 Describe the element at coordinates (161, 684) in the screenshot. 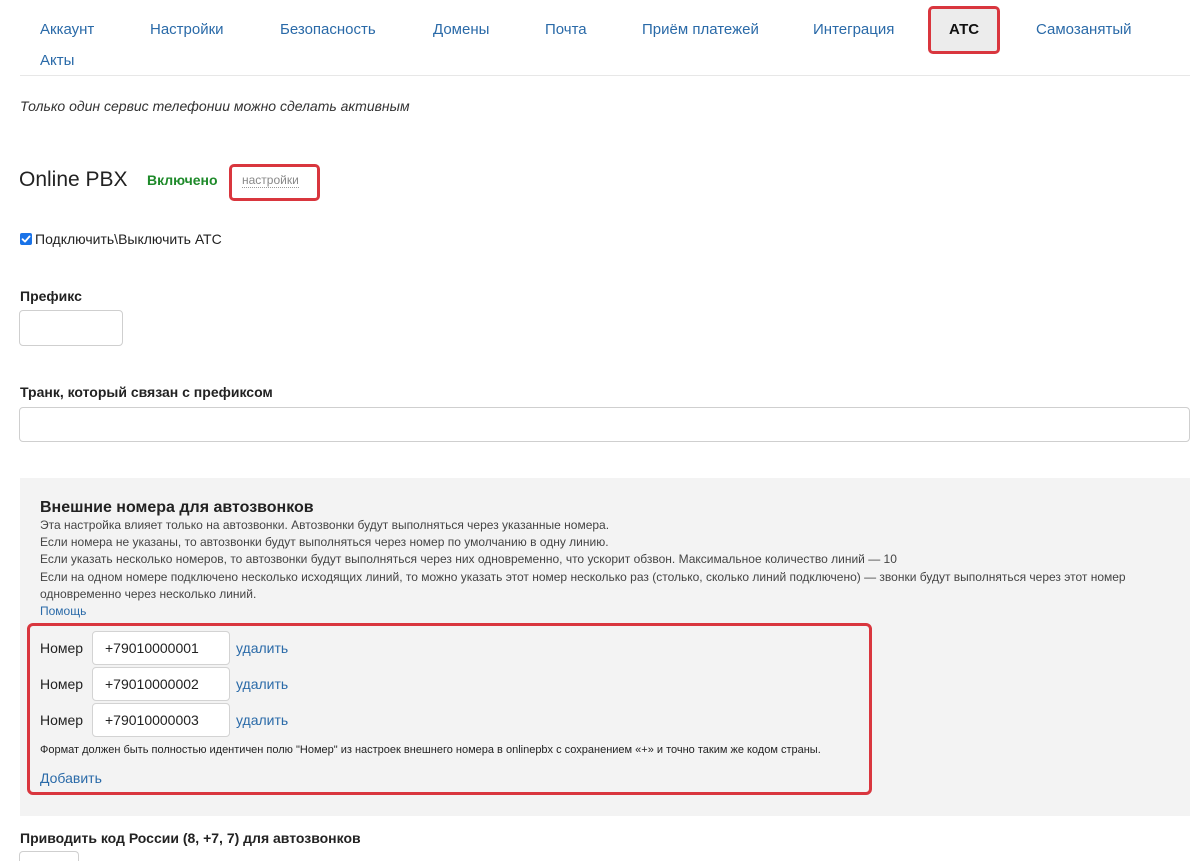

I see `number-input: +79010000002` at that location.